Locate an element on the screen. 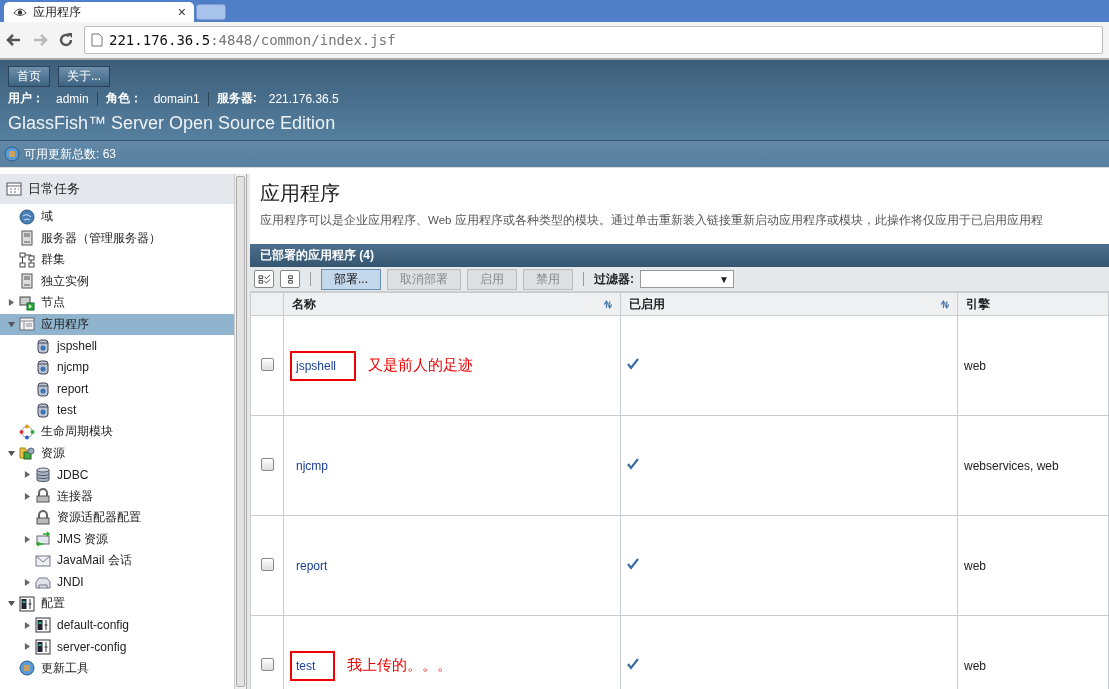 The height and width of the screenshot is (689, 1109). info-label: 服务器: is located at coordinates (236, 98).